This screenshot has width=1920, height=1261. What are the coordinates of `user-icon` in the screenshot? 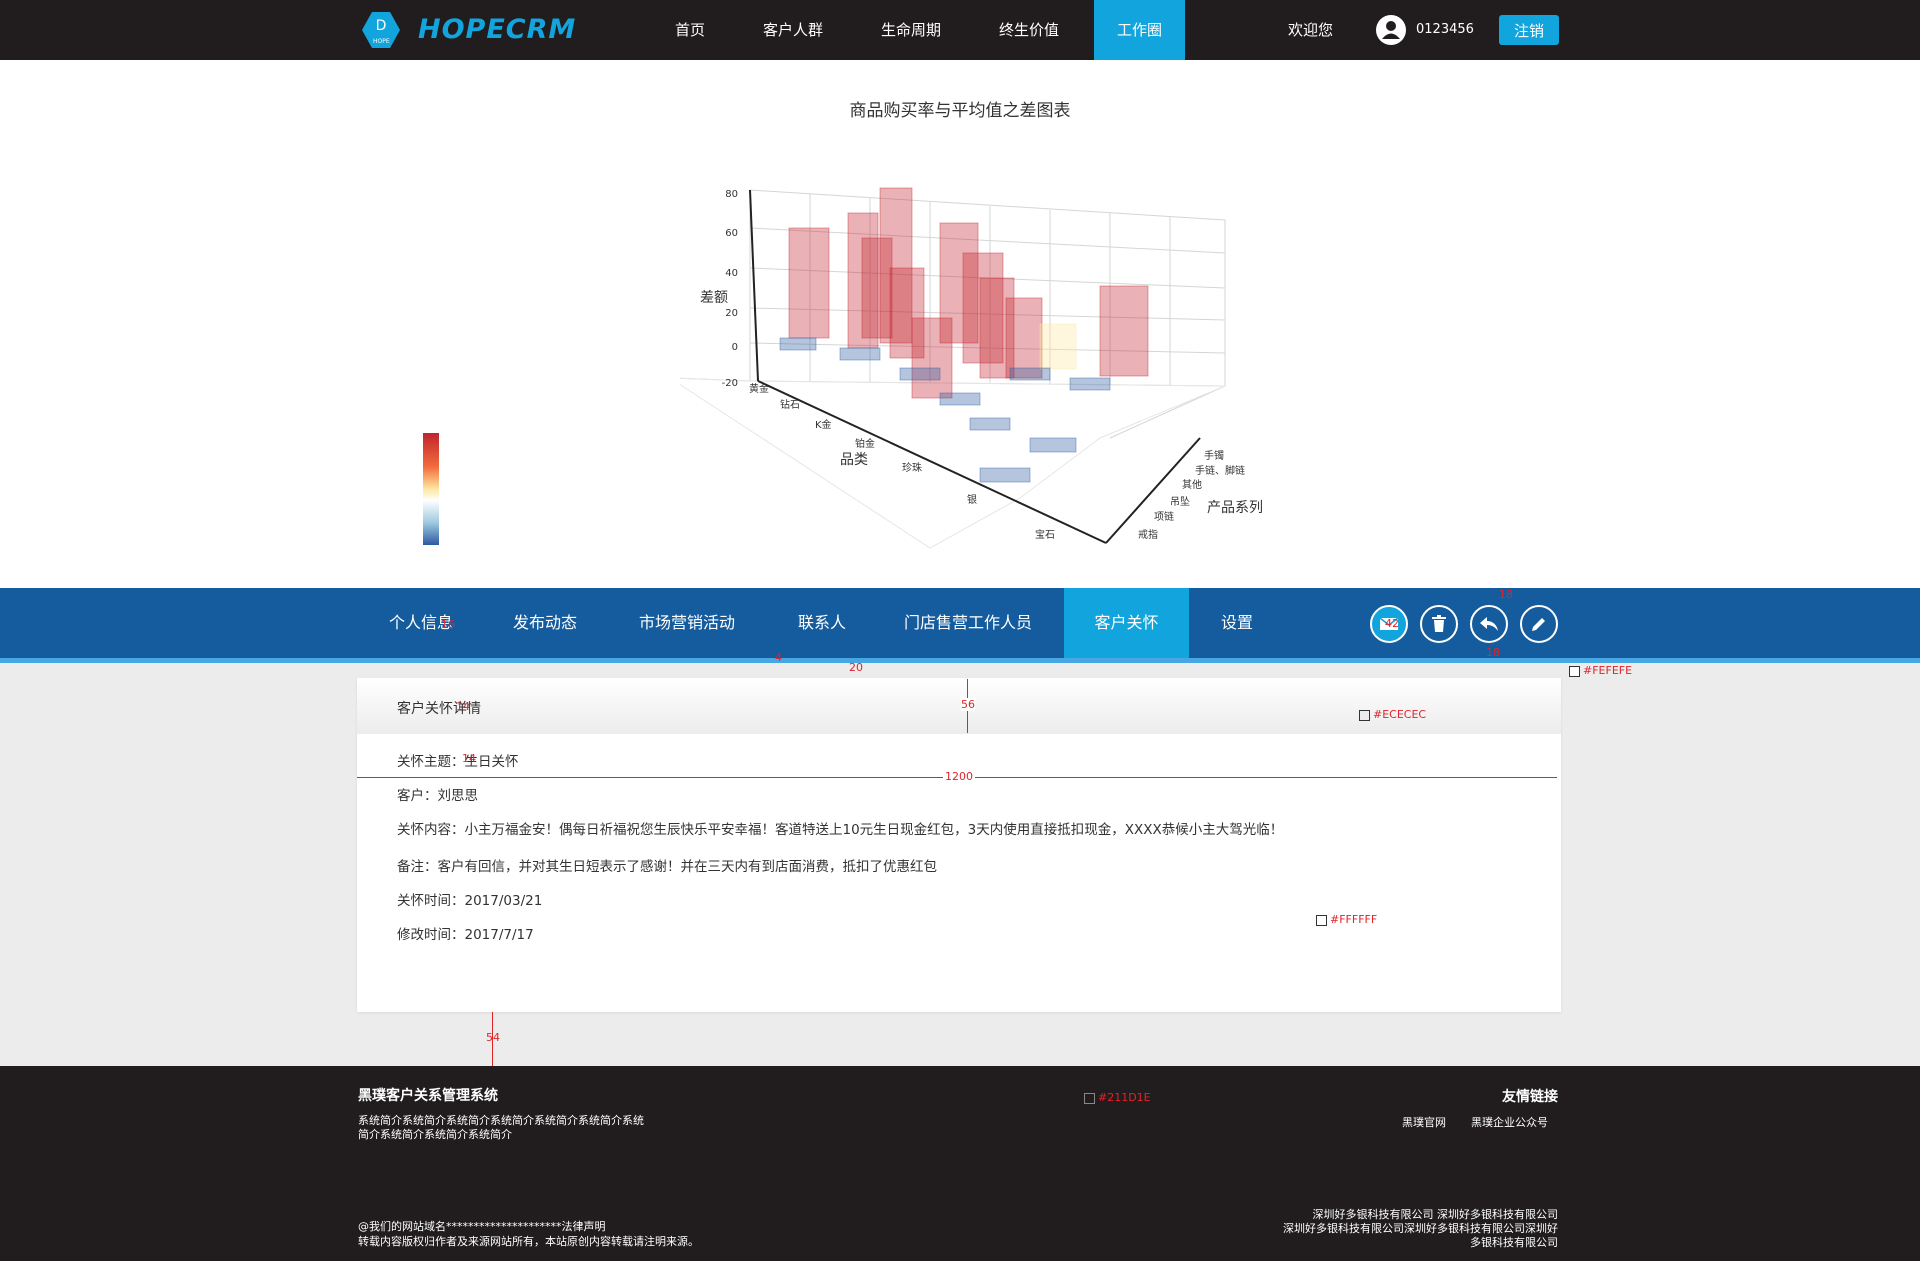 It's located at (1391, 30).